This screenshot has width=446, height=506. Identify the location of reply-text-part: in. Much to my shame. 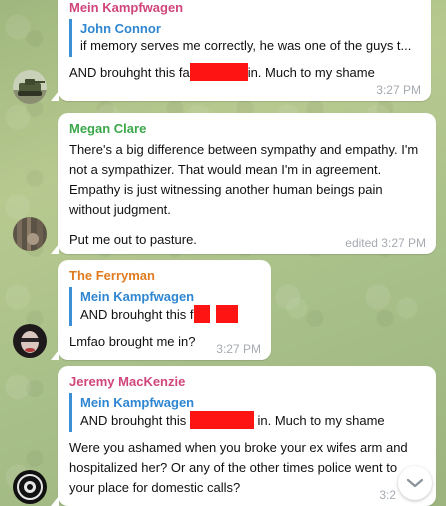
(321, 420).